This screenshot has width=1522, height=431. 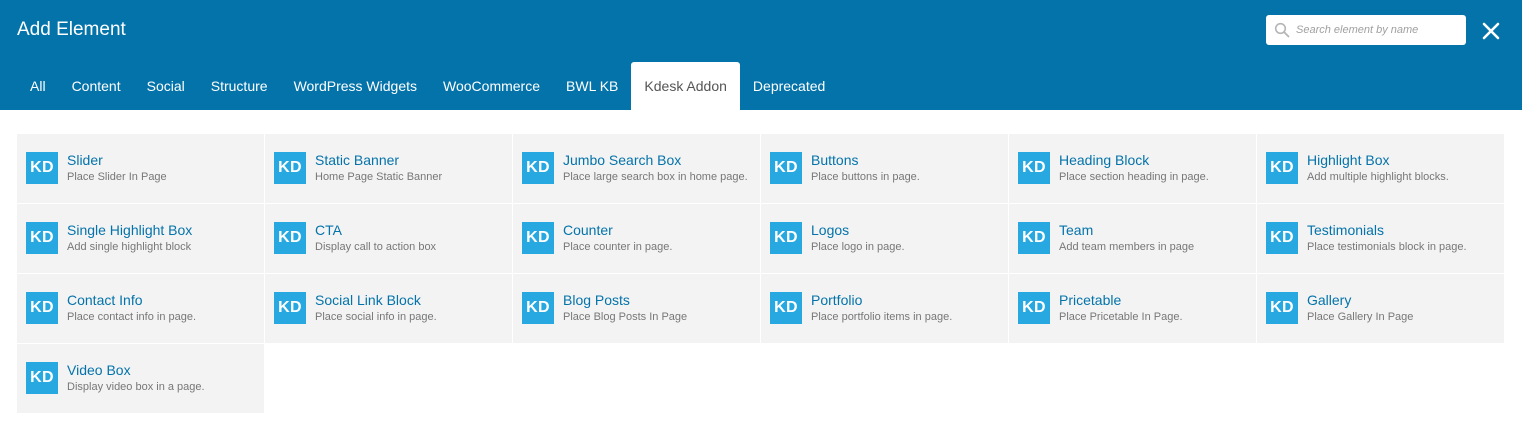 I want to click on element-name: Social Link Block, so click(x=368, y=300).